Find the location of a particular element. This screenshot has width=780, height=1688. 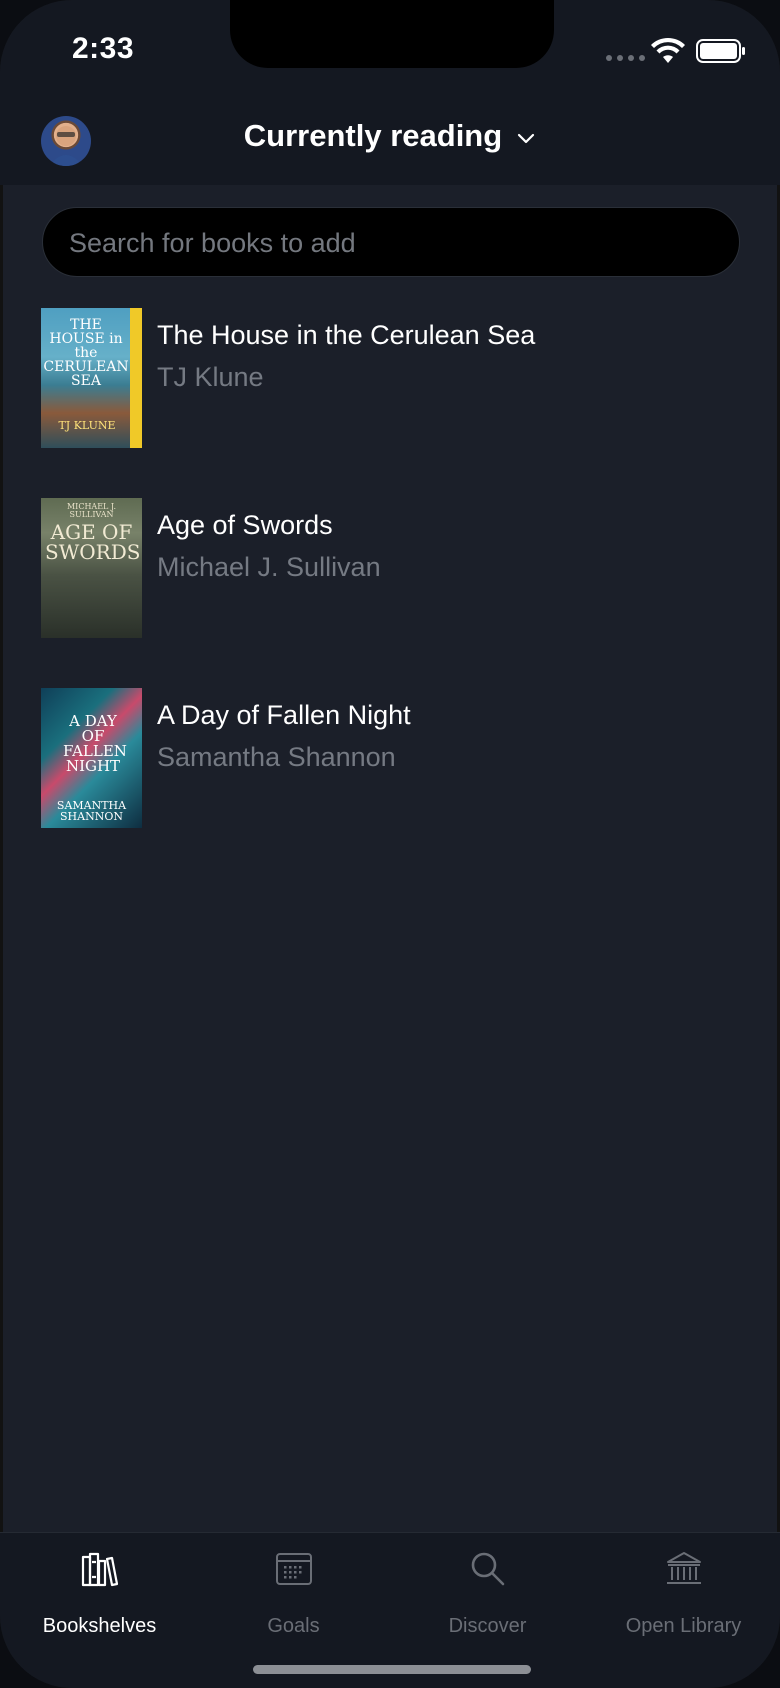

tab-discover: Discover is located at coordinates (487, 1588).